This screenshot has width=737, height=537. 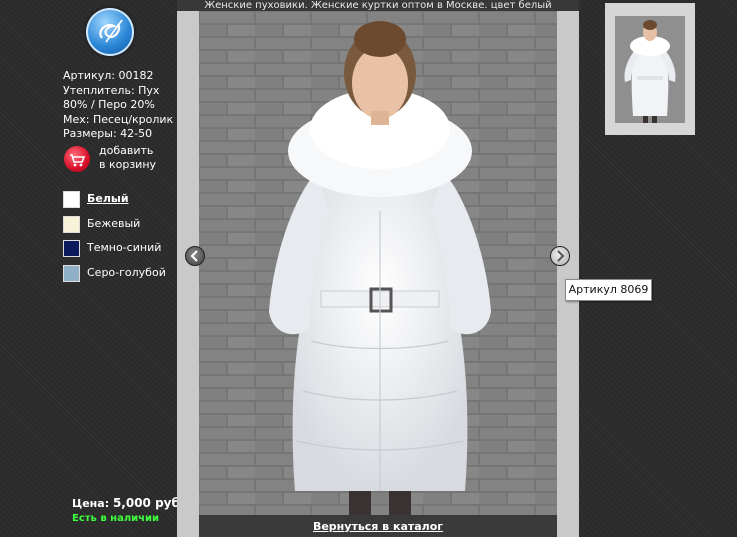 I want to click on color-option-beige: Бежевый, so click(x=128, y=224).